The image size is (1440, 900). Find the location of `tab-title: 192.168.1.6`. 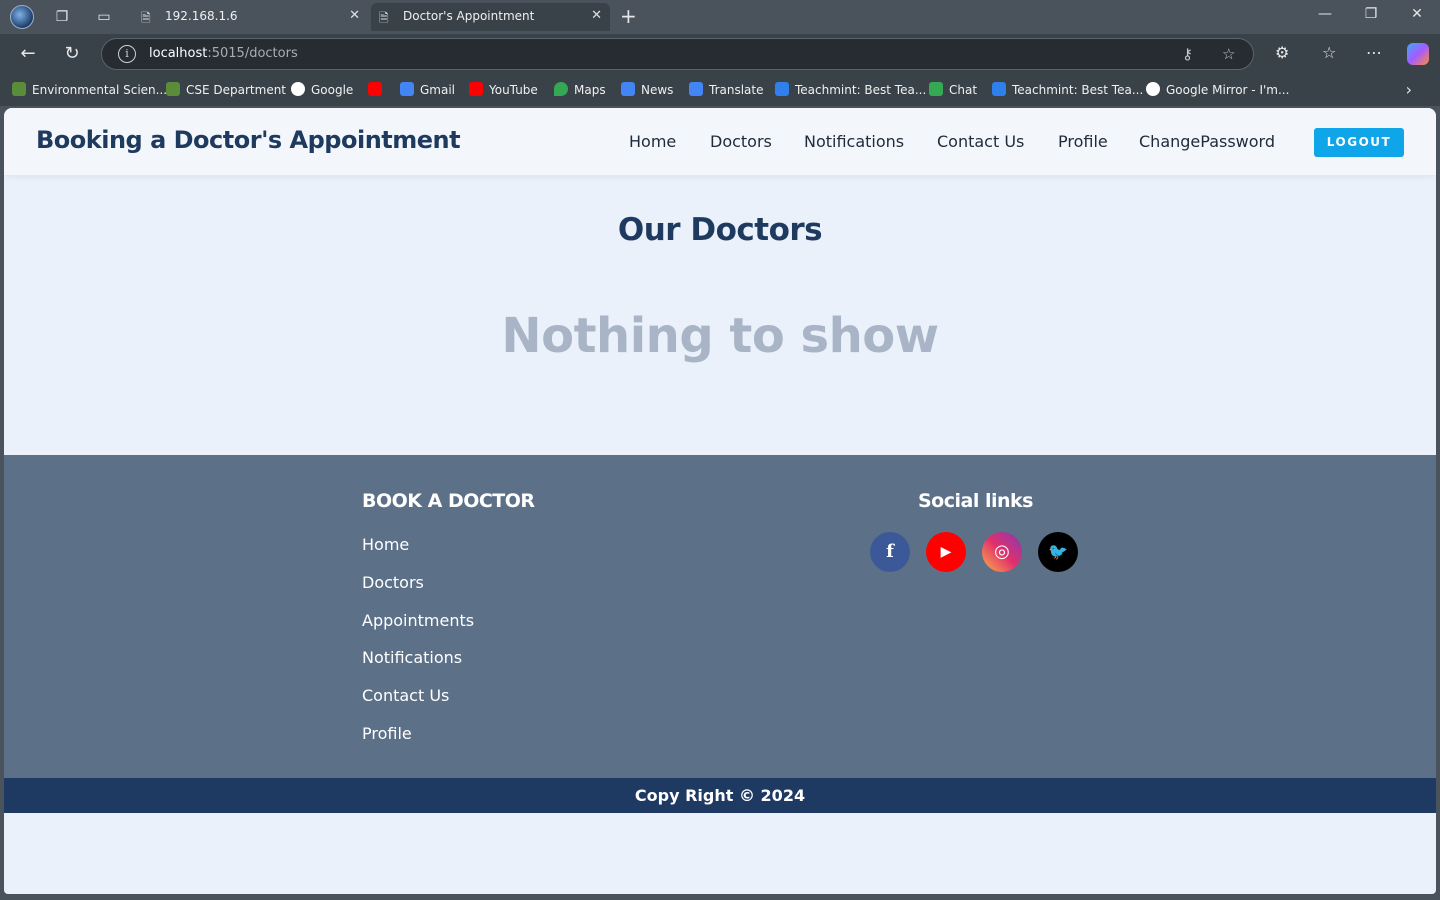

tab-title: 192.168.1.6 is located at coordinates (201, 16).